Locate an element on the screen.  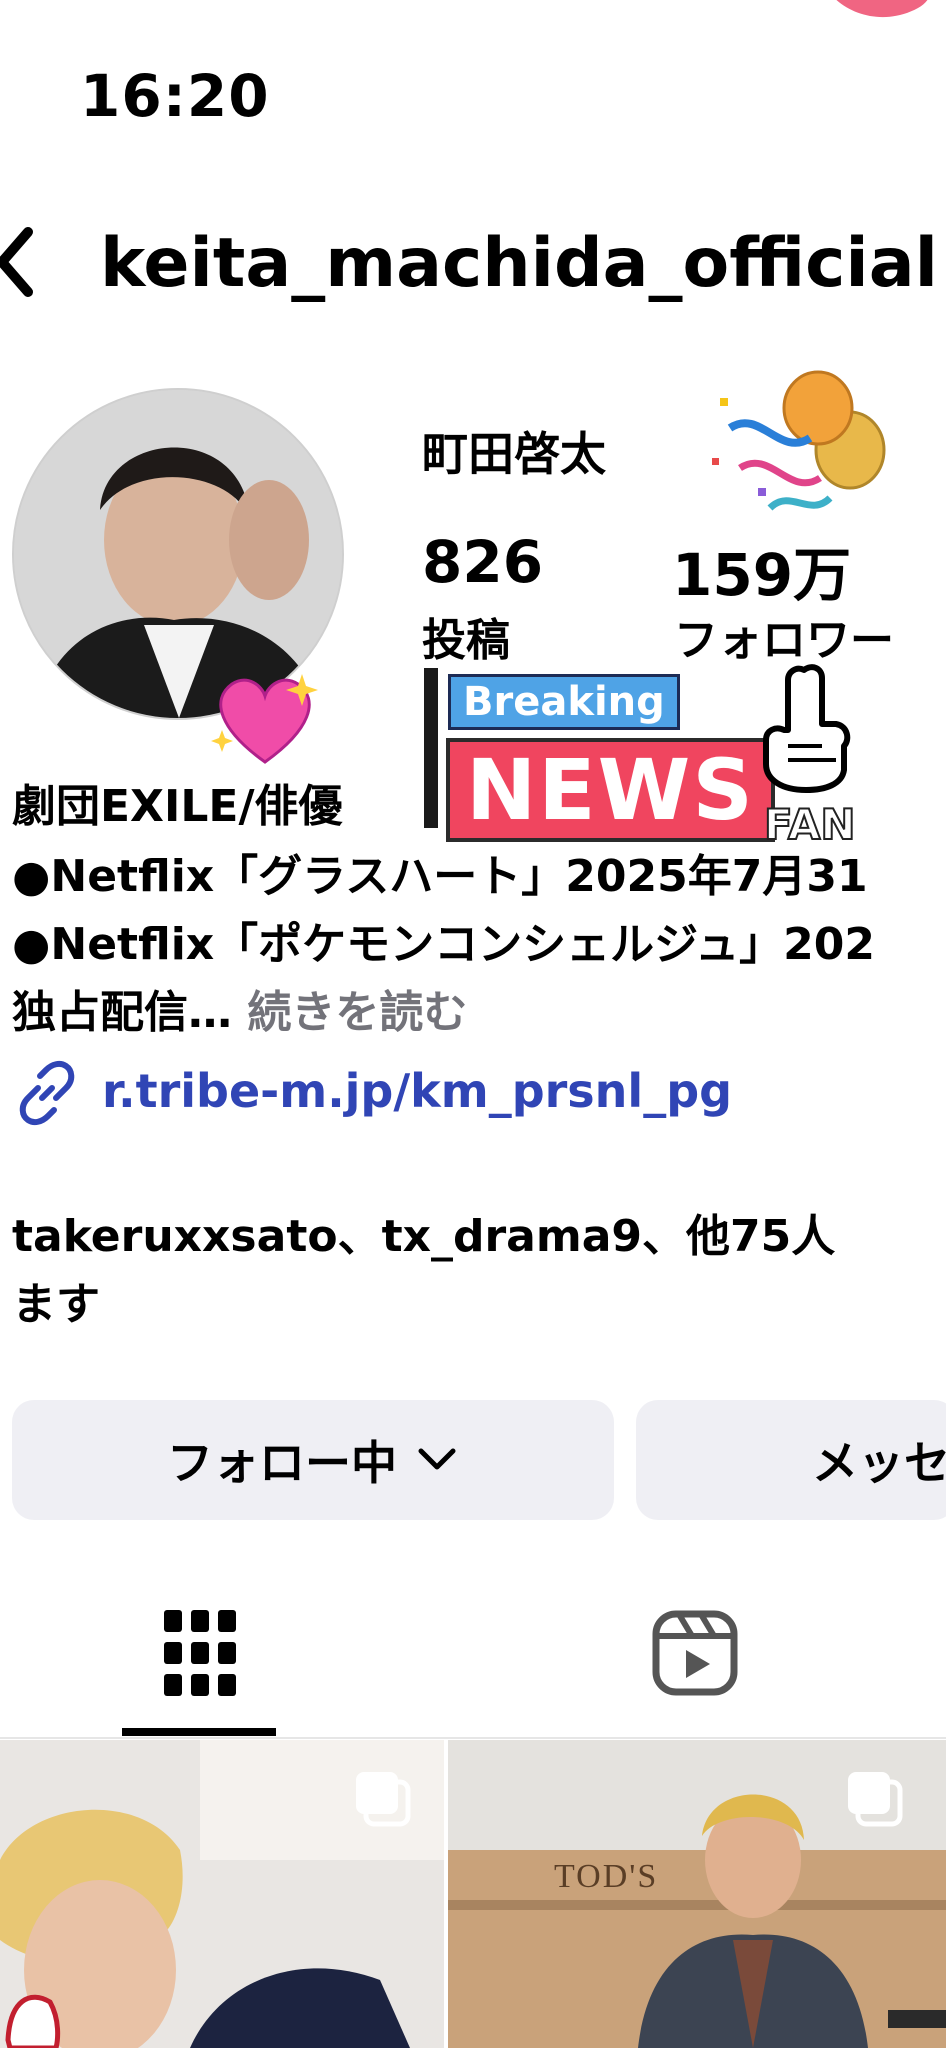
followers-count: 159万 is located at coordinates (761, 570).